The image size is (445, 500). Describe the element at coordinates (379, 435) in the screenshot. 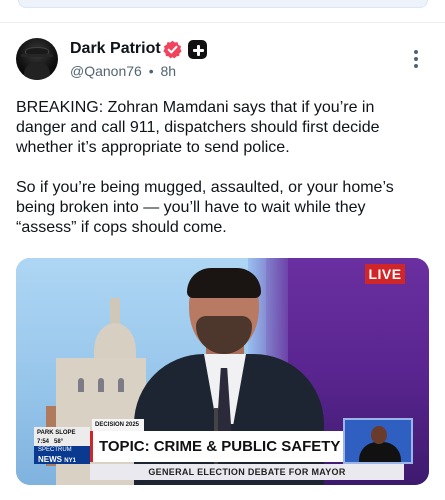

I see `interpreter-head` at that location.